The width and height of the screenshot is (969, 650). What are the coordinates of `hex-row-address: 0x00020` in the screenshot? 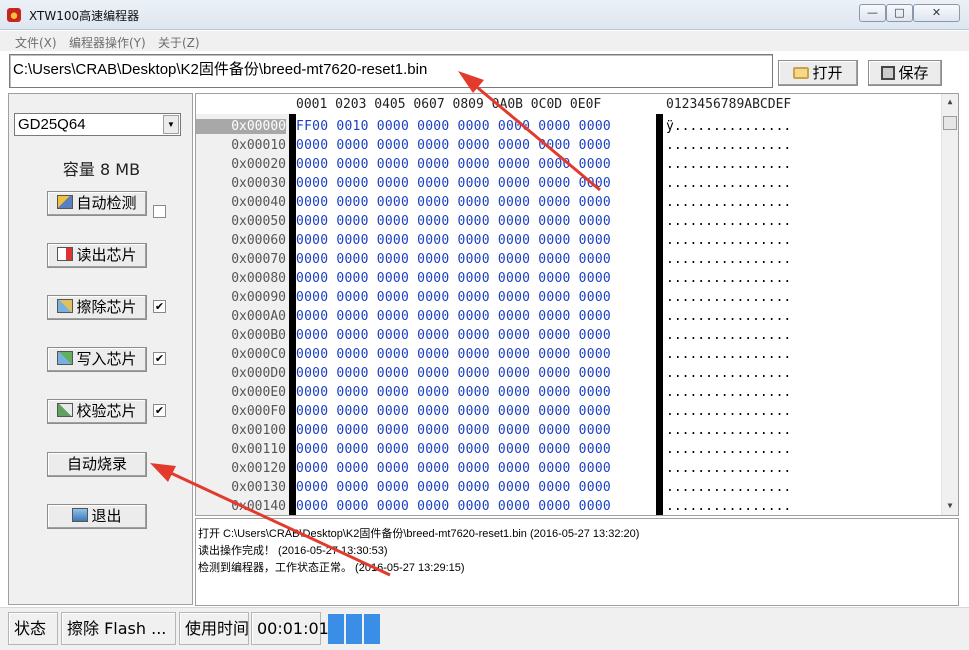 It's located at (258, 164).